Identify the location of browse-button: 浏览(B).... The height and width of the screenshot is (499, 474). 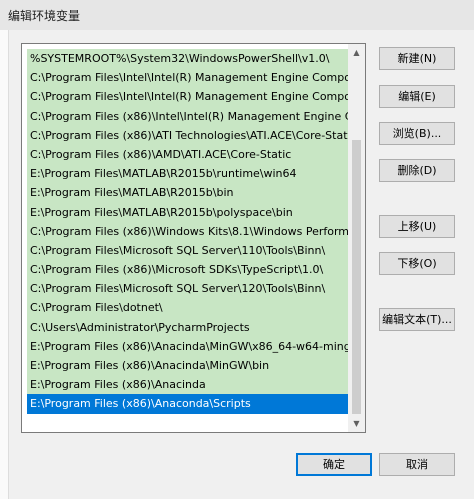
(417, 133).